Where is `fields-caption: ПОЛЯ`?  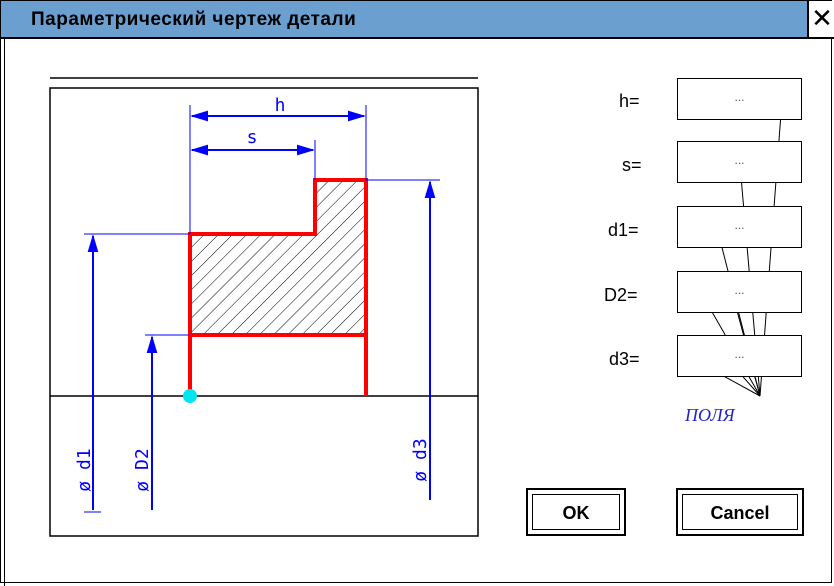
fields-caption: ПОЛЯ is located at coordinates (710, 415).